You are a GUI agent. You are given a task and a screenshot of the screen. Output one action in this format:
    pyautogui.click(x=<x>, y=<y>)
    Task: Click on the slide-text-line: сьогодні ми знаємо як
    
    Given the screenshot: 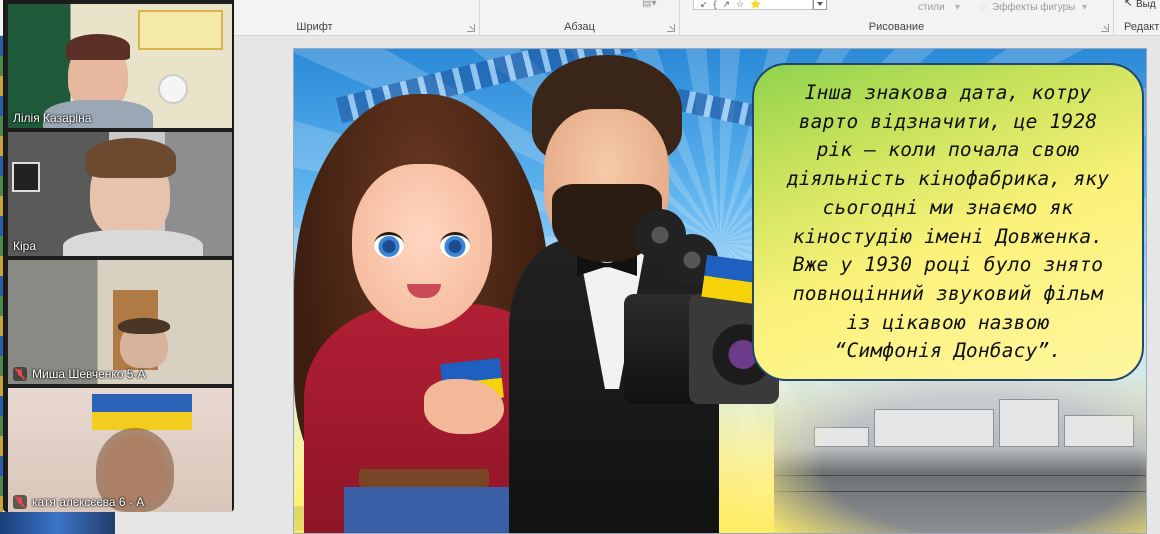 What is the action you would take?
    pyautogui.click(x=948, y=207)
    